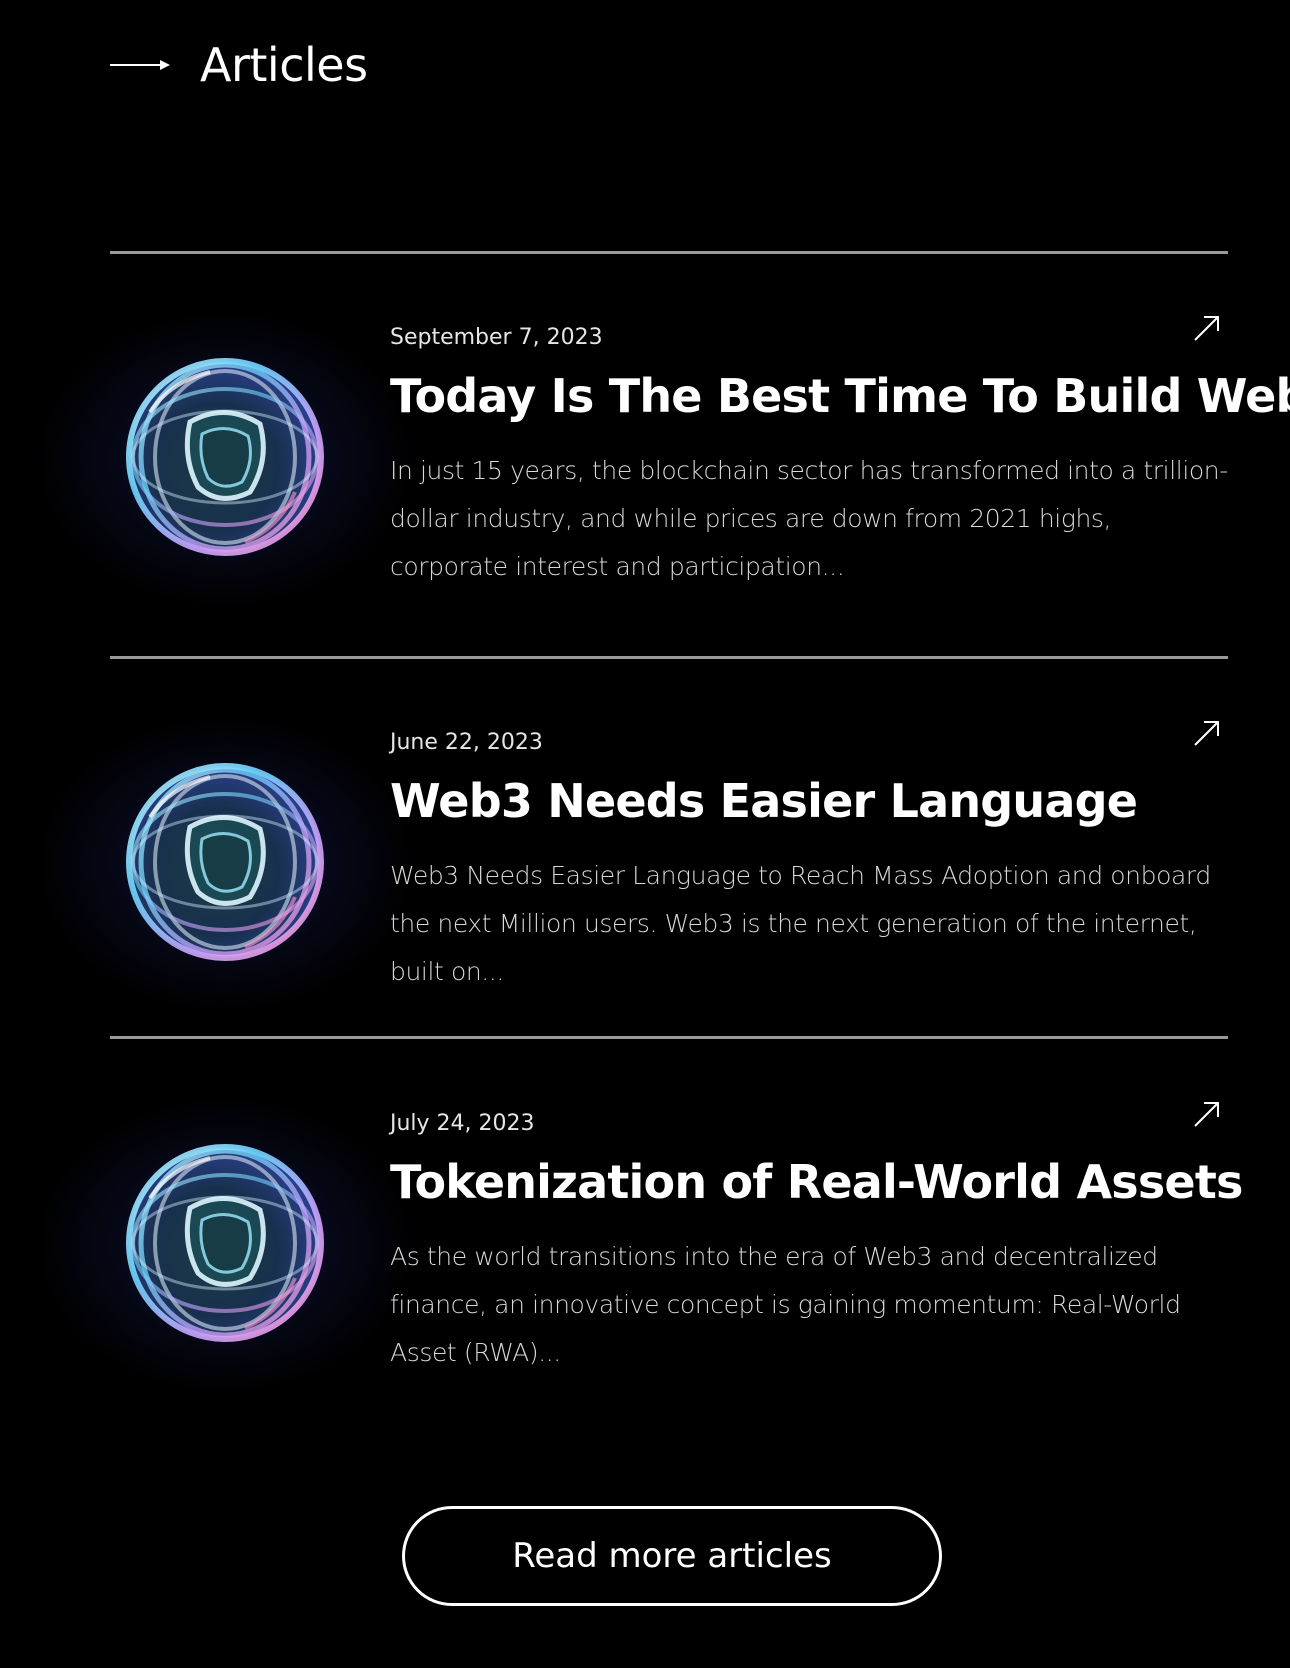 The image size is (1290, 1668). Describe the element at coordinates (466, 742) in the screenshot. I see `article-date: June 22, 2023` at that location.